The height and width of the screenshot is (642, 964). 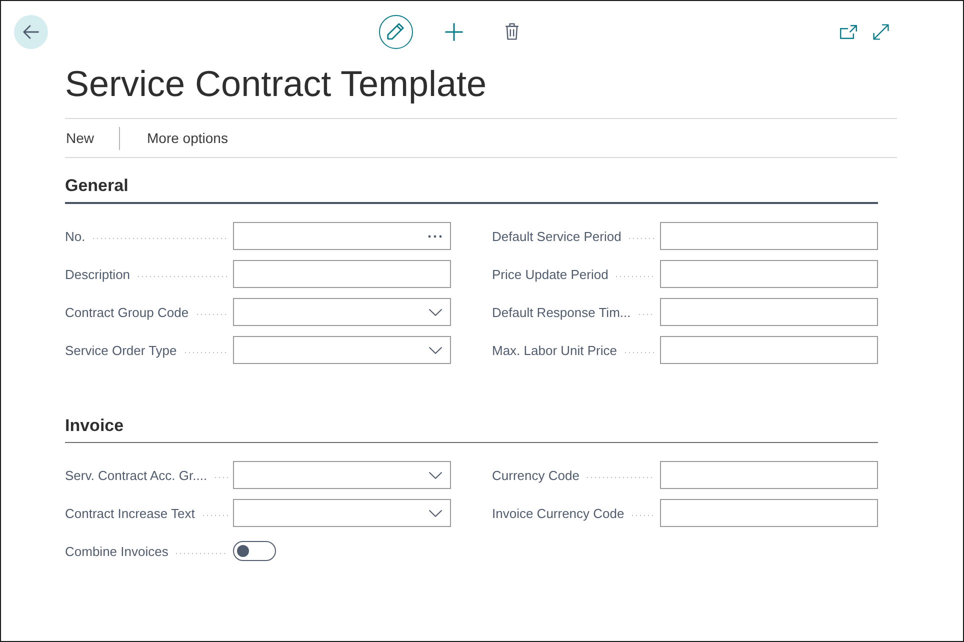 What do you see at coordinates (80, 138) in the screenshot?
I see `action-button: New` at bounding box center [80, 138].